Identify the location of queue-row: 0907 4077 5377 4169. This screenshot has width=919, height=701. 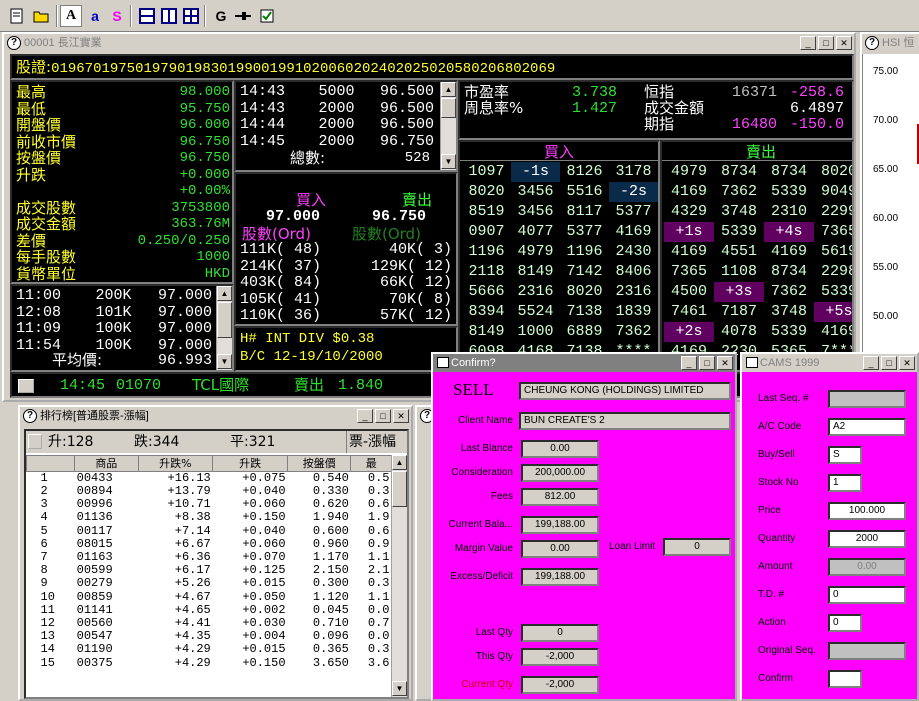
(560, 232).